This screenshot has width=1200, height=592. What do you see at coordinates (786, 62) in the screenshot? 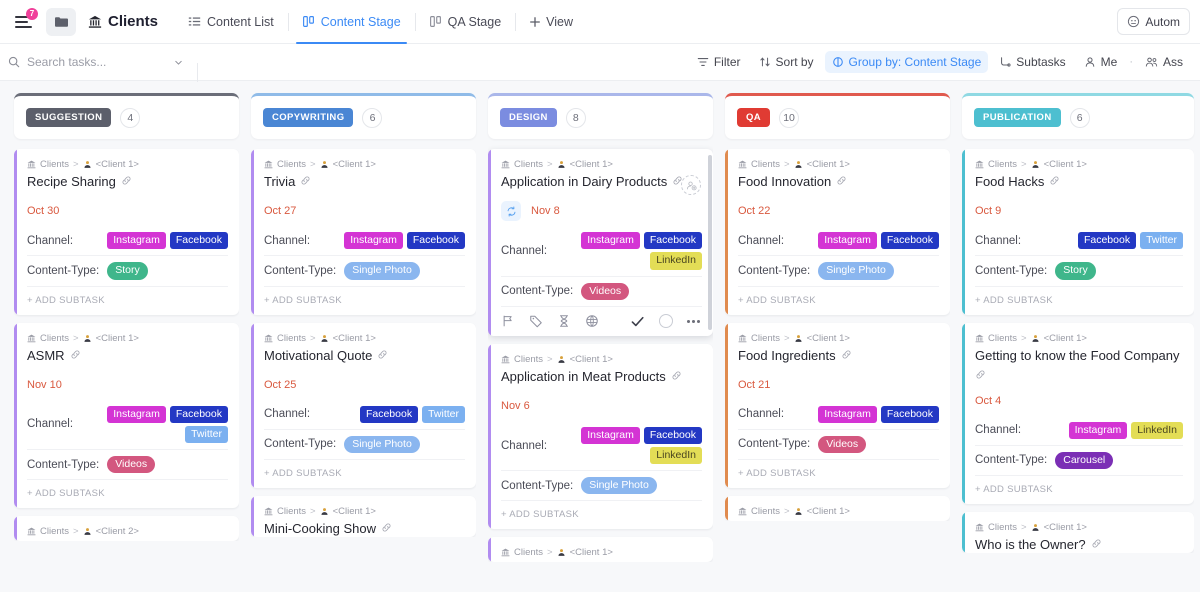
I see `sort-by-button: Sort by` at bounding box center [786, 62].